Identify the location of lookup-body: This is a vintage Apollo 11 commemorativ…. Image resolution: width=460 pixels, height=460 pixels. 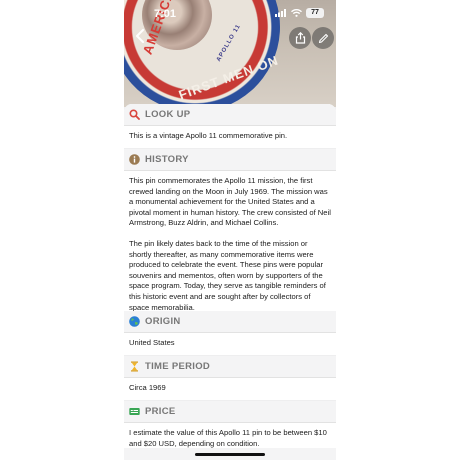
(230, 137).